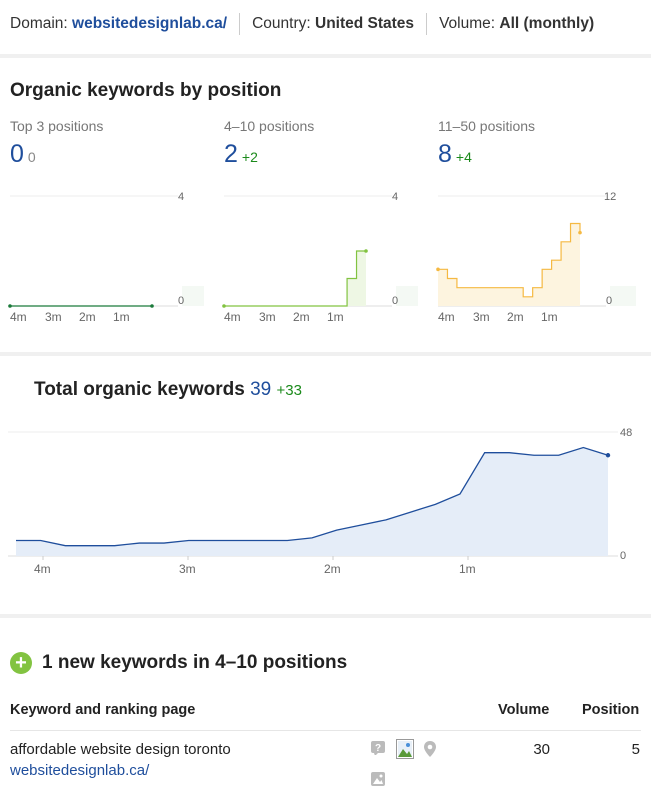  What do you see at coordinates (249, 157) in the screenshot?
I see `position-delta: +2` at bounding box center [249, 157].